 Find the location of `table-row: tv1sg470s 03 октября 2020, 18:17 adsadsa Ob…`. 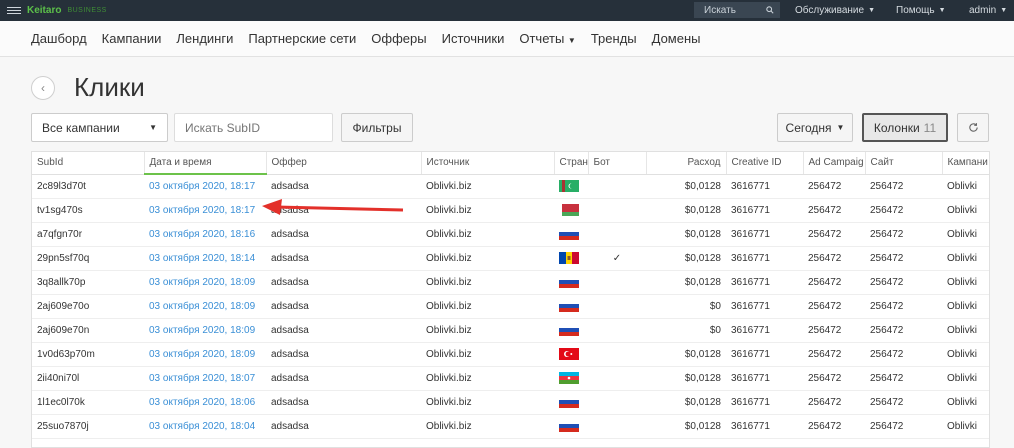

table-row: tv1sg470s 03 октября 2020, 18:17 adsadsa Ob… is located at coordinates (510, 210).